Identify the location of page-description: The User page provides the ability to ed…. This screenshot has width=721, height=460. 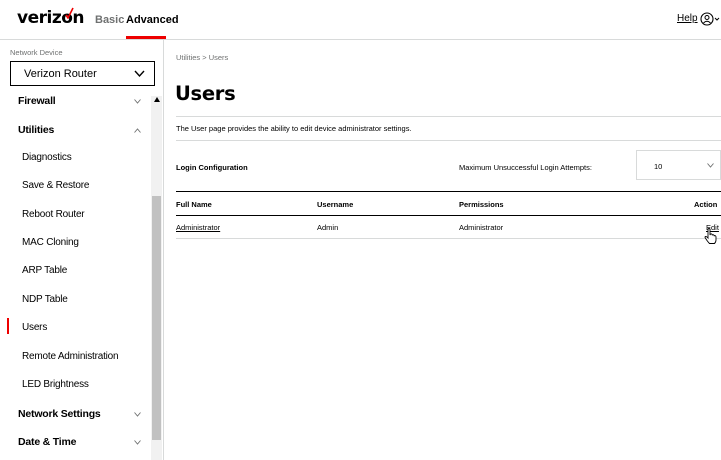
(294, 128).